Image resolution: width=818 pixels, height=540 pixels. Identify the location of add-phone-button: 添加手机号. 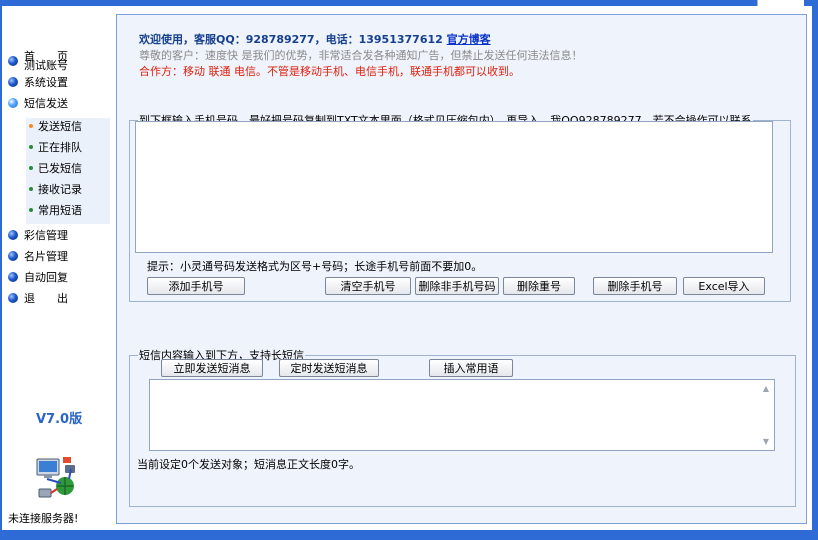
(196, 286).